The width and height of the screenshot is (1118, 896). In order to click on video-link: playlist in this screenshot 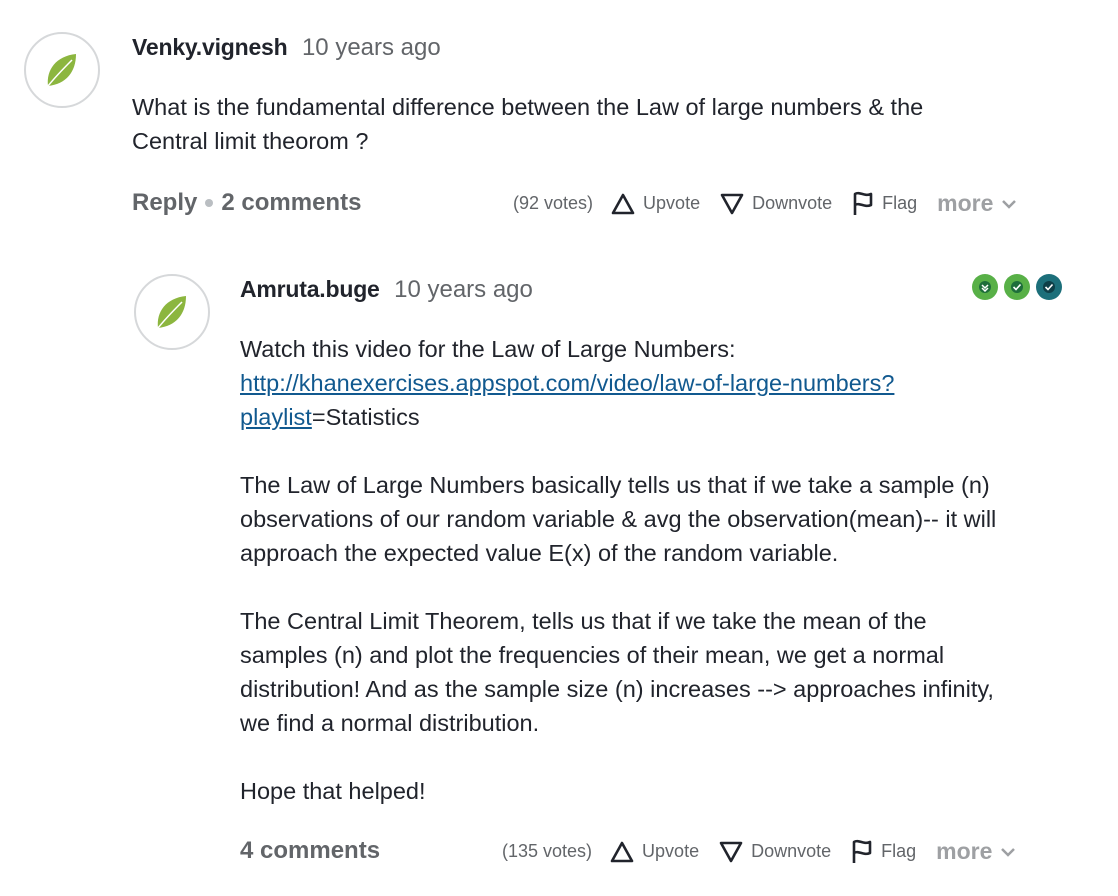, I will do `click(276, 417)`.